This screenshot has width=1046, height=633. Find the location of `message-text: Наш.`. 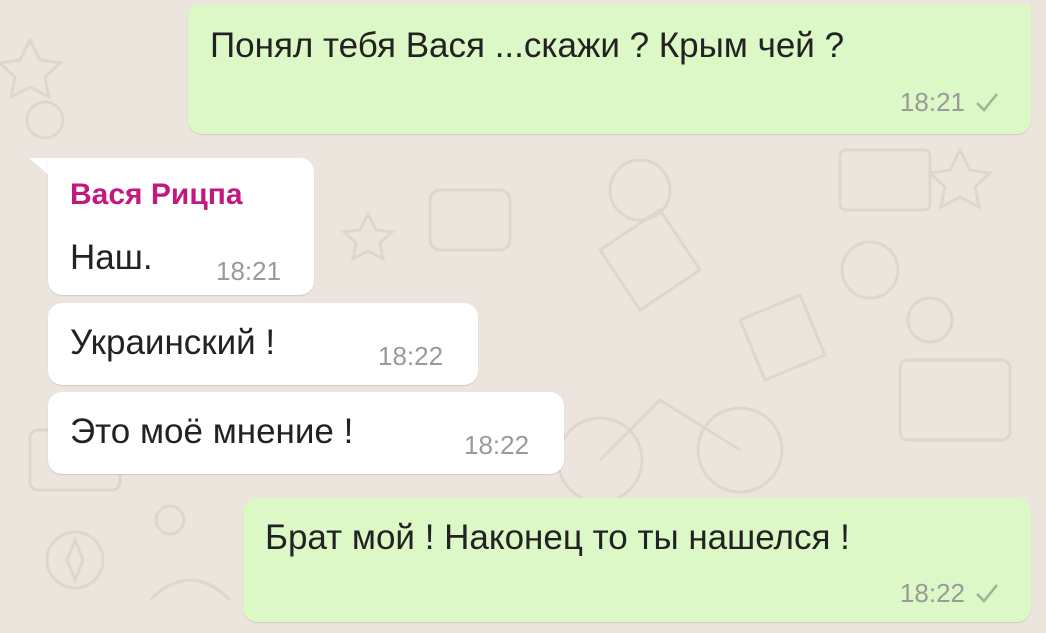

message-text: Наш. is located at coordinates (111, 257).